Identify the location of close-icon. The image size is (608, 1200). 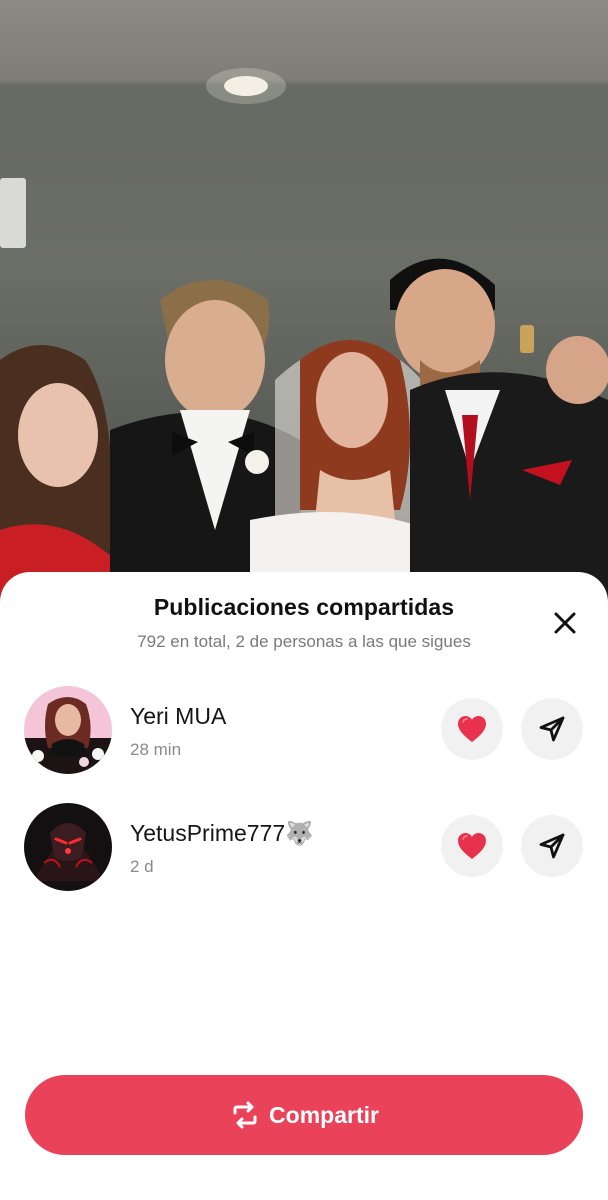
(565, 623).